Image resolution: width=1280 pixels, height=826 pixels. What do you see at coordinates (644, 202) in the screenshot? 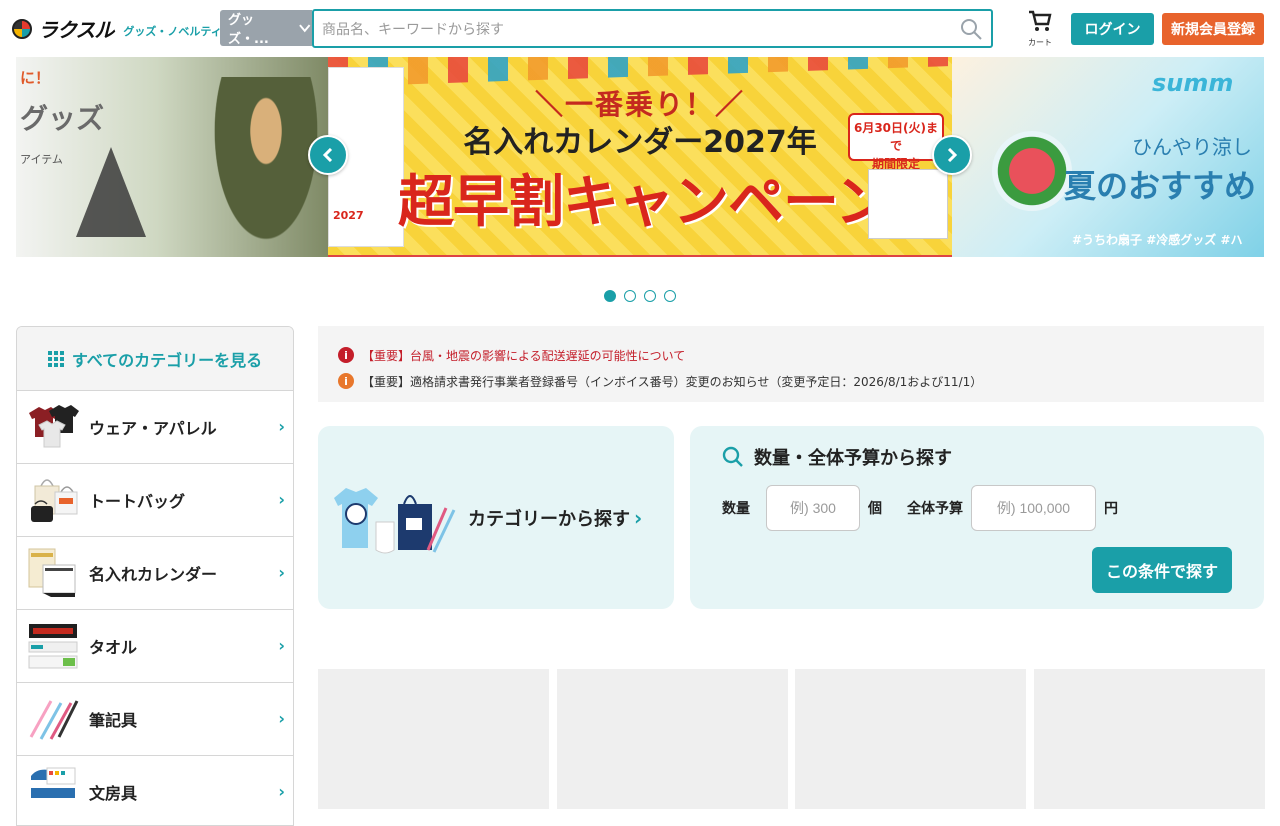
I see `banner-campaign-title: 超早割キャンペーン` at bounding box center [644, 202].